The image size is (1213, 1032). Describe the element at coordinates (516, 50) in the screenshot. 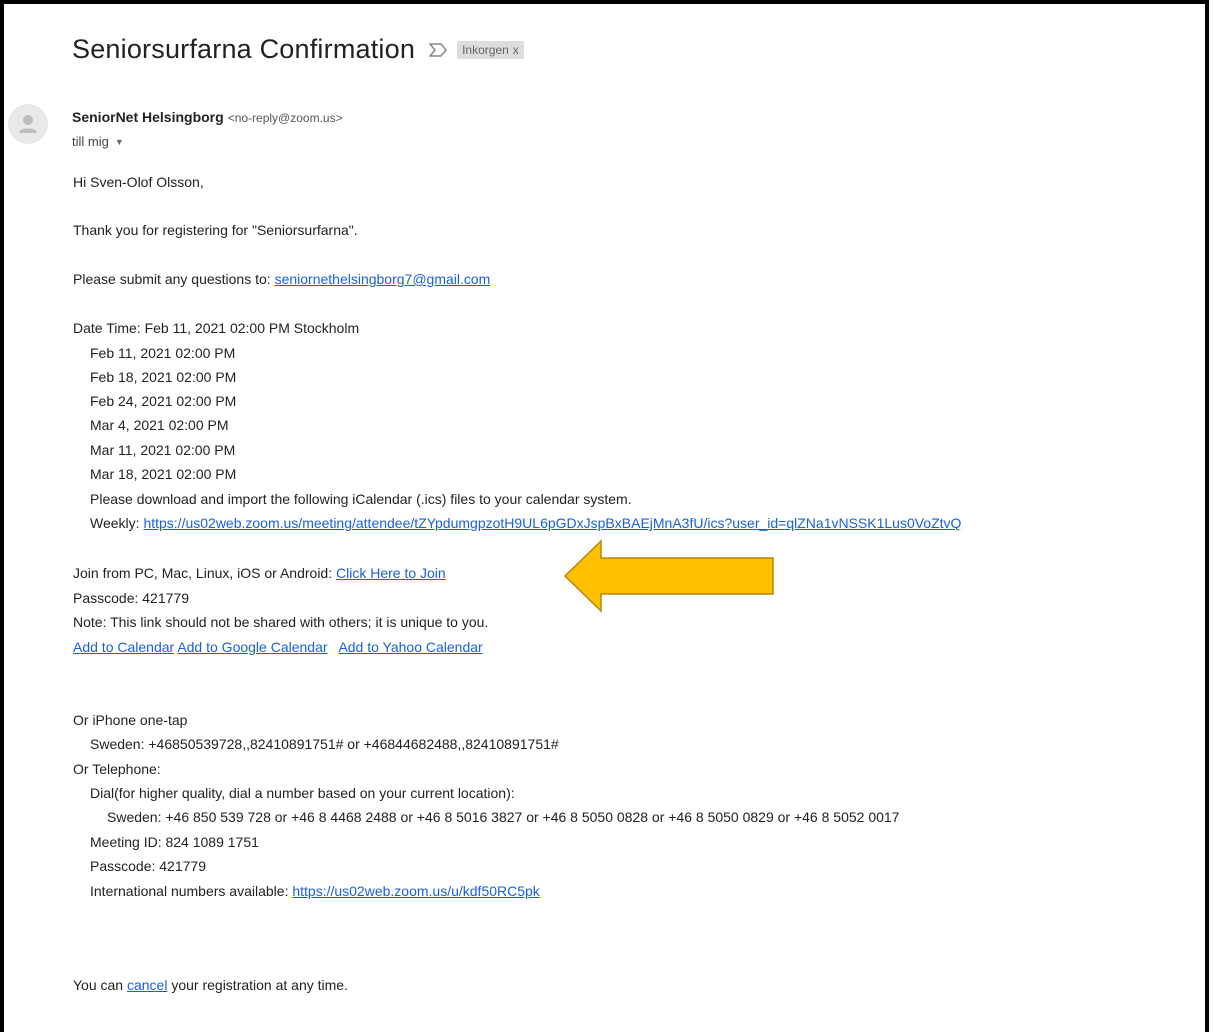

I see `remove-label-icon: x` at that location.